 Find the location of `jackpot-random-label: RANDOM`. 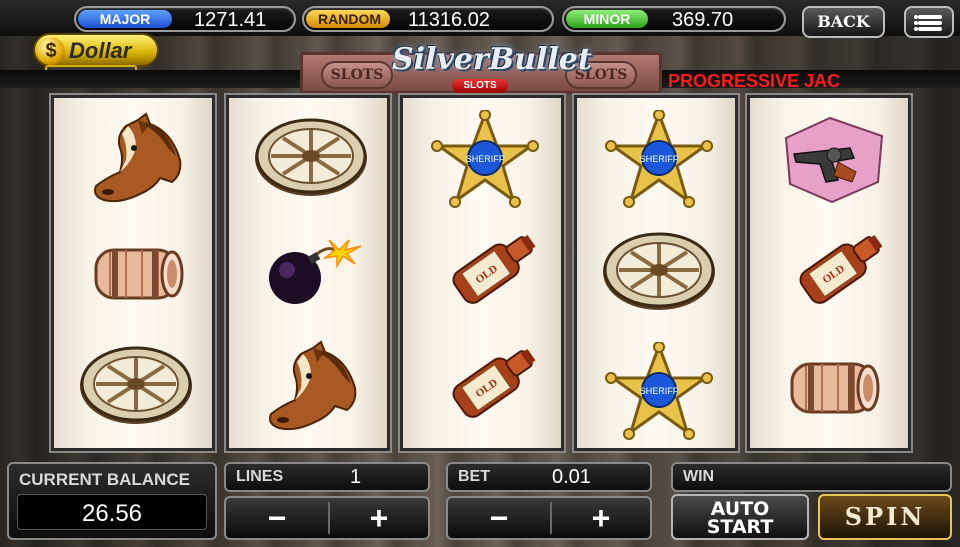

jackpot-random-label: RANDOM is located at coordinates (348, 19).